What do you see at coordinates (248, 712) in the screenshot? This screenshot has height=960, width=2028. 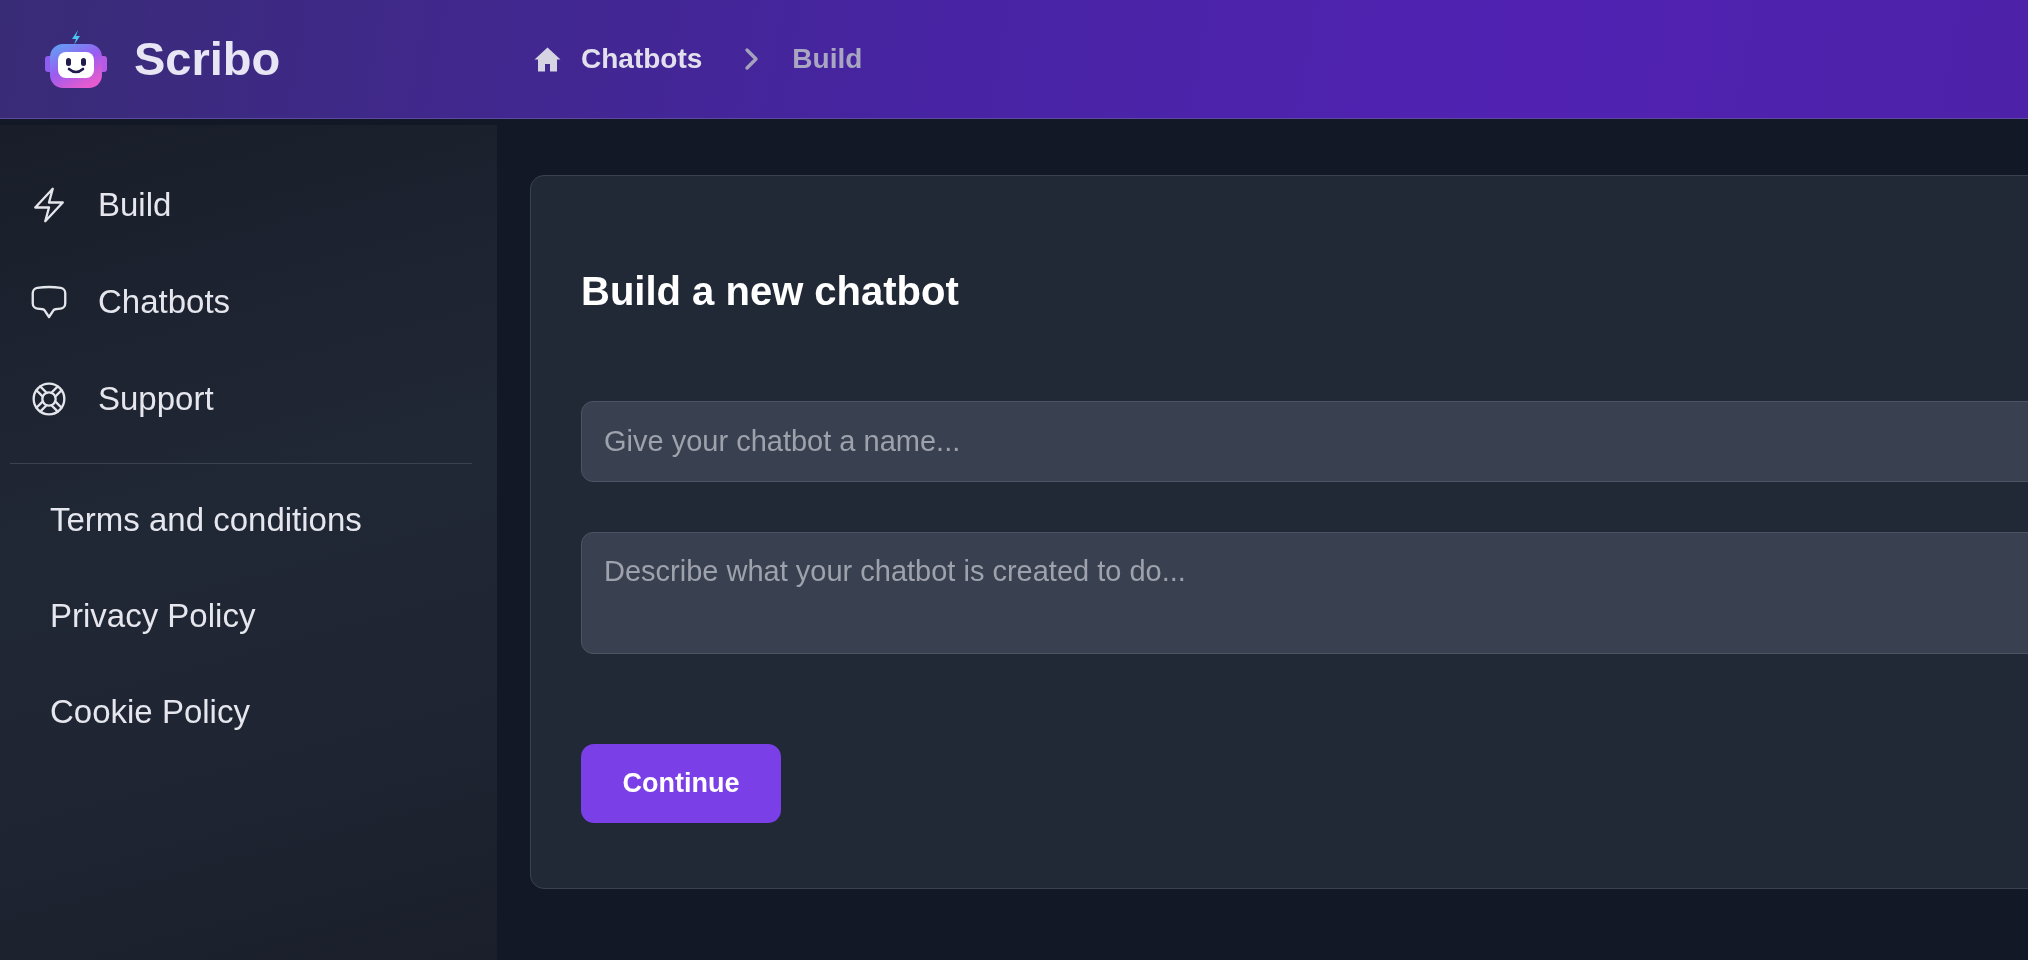 I see `sidebar-link: Cookie Policy` at bounding box center [248, 712].